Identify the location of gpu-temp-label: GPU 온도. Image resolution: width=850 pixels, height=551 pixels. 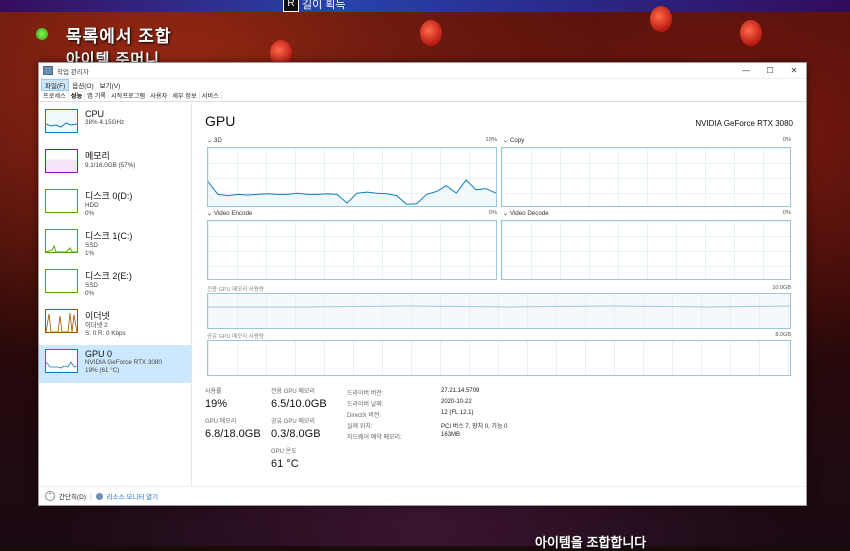
(284, 452).